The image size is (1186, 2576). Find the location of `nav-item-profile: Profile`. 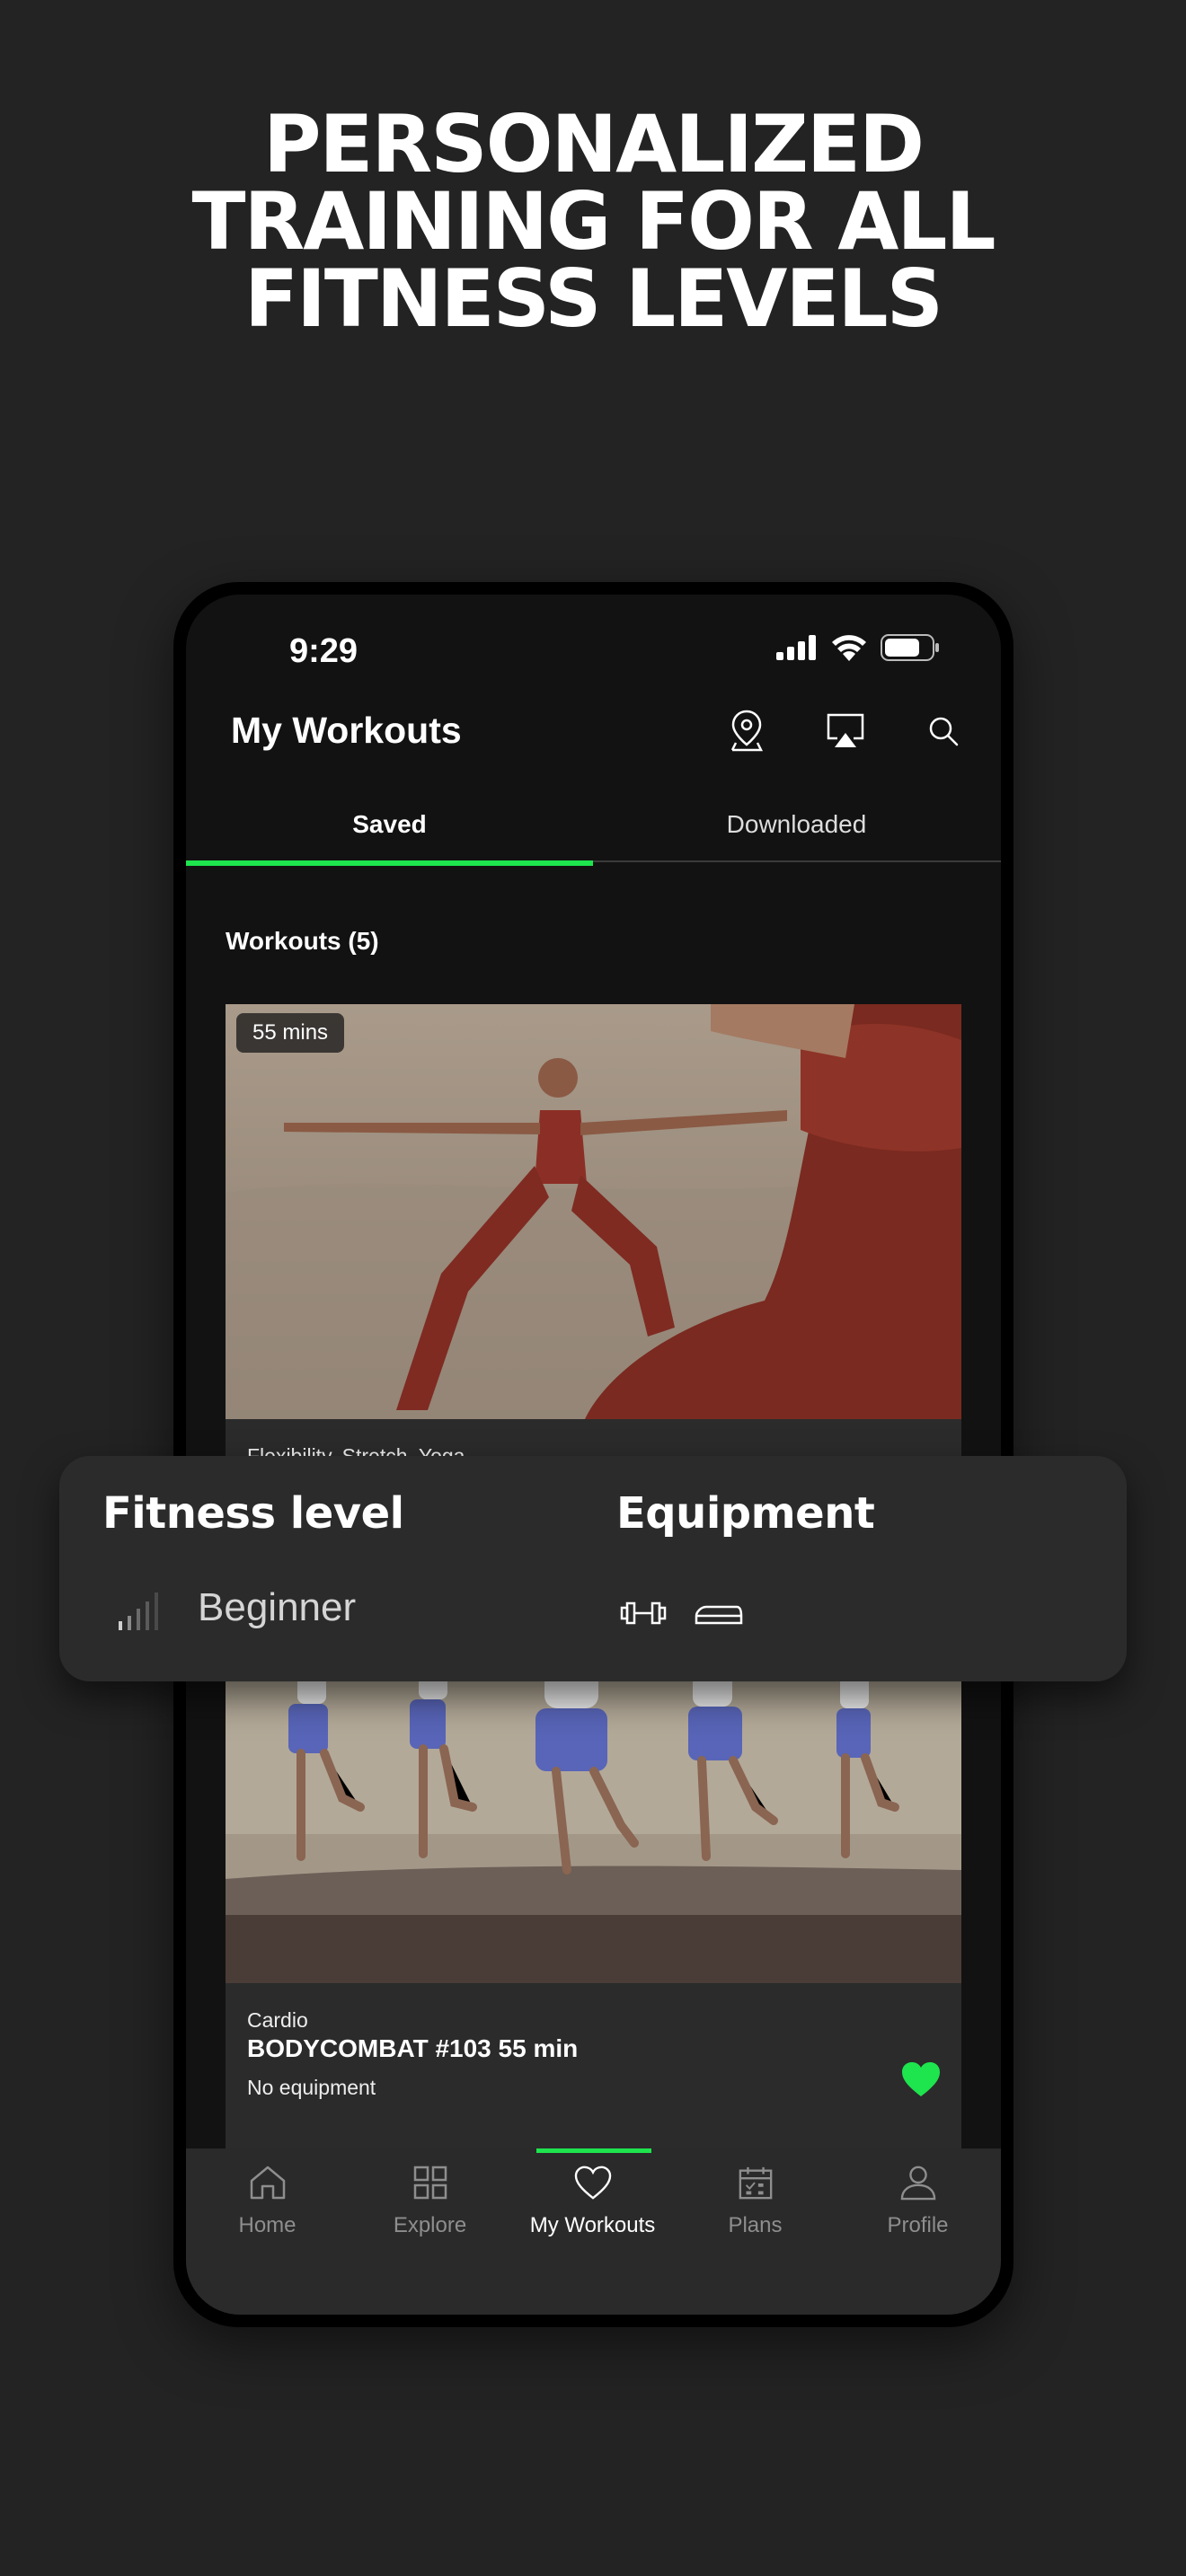

nav-item-profile: Profile is located at coordinates (917, 2201).